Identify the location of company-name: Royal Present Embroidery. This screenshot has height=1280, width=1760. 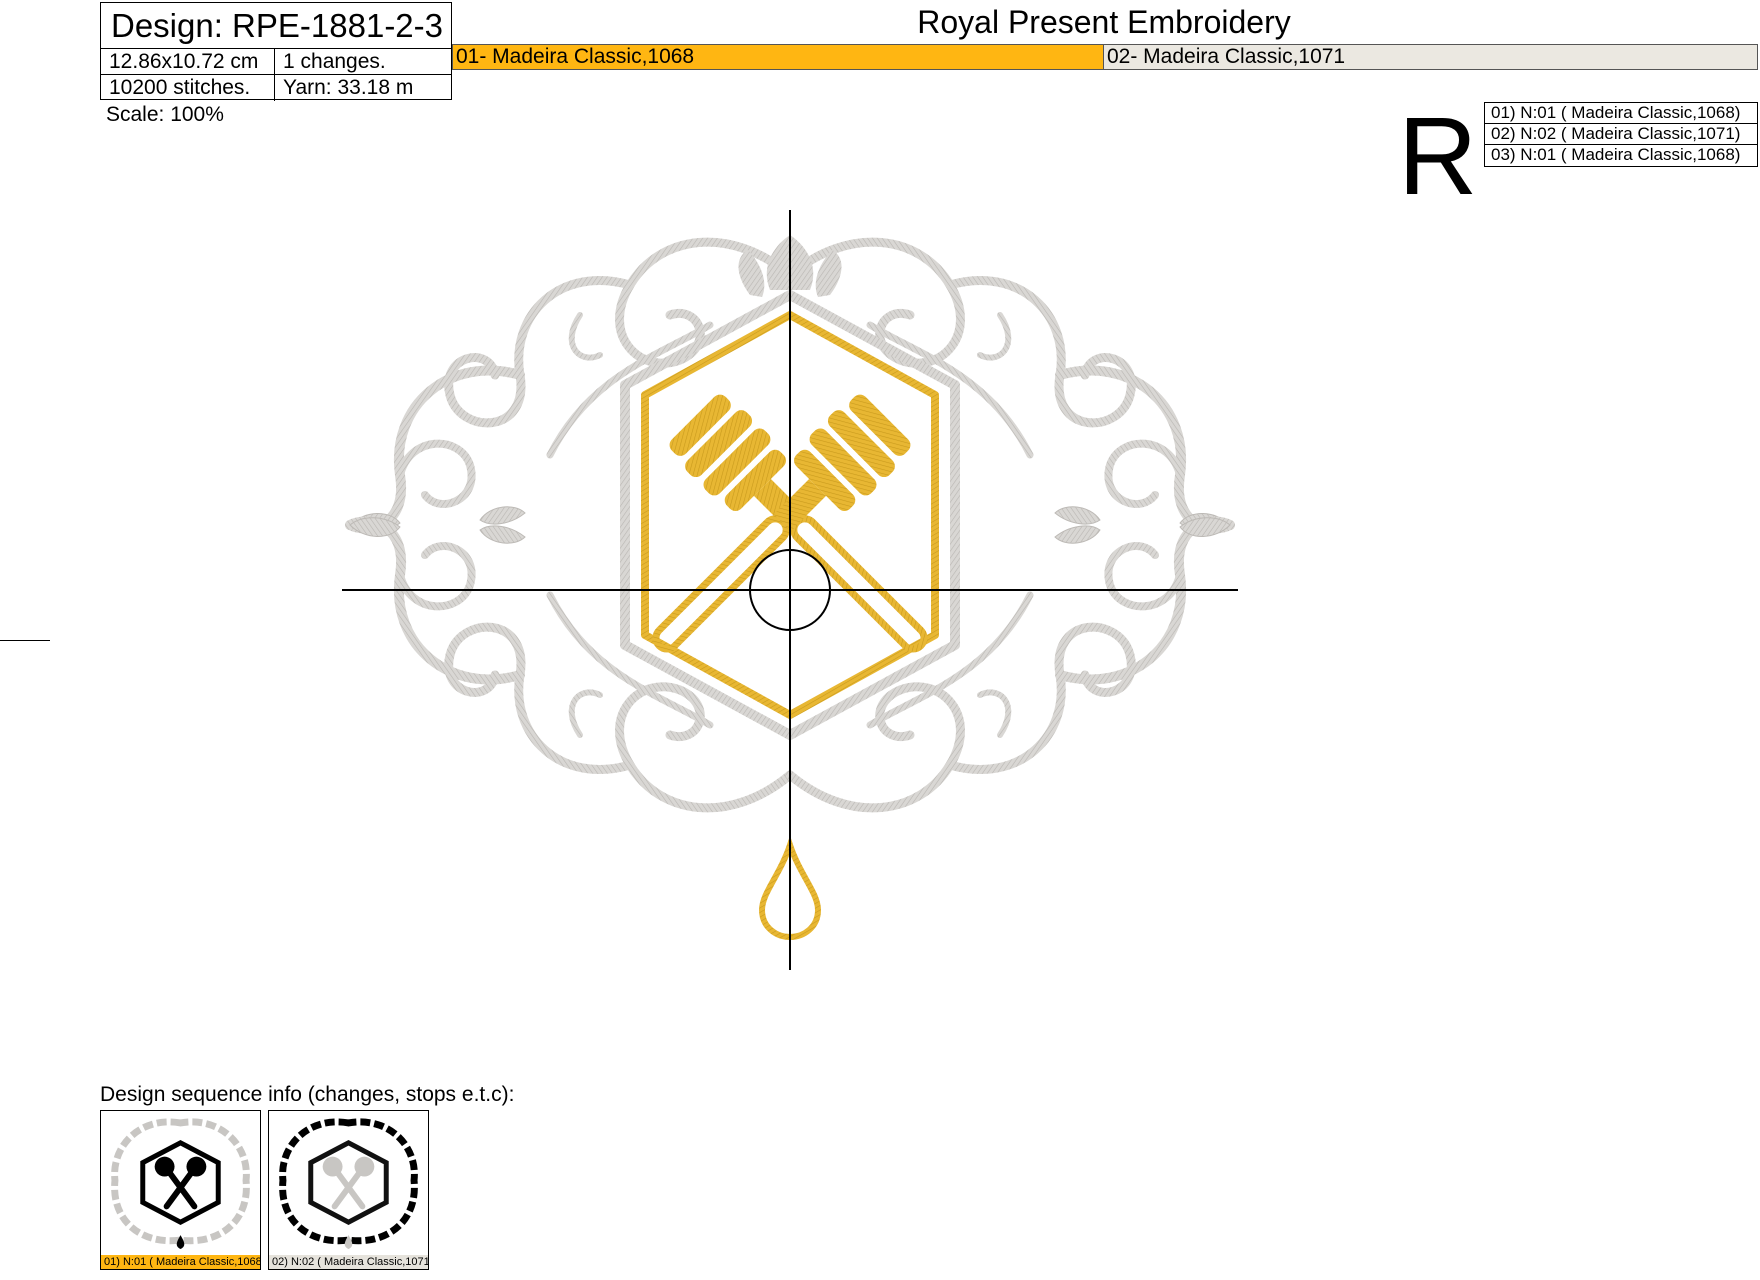
(1104, 22).